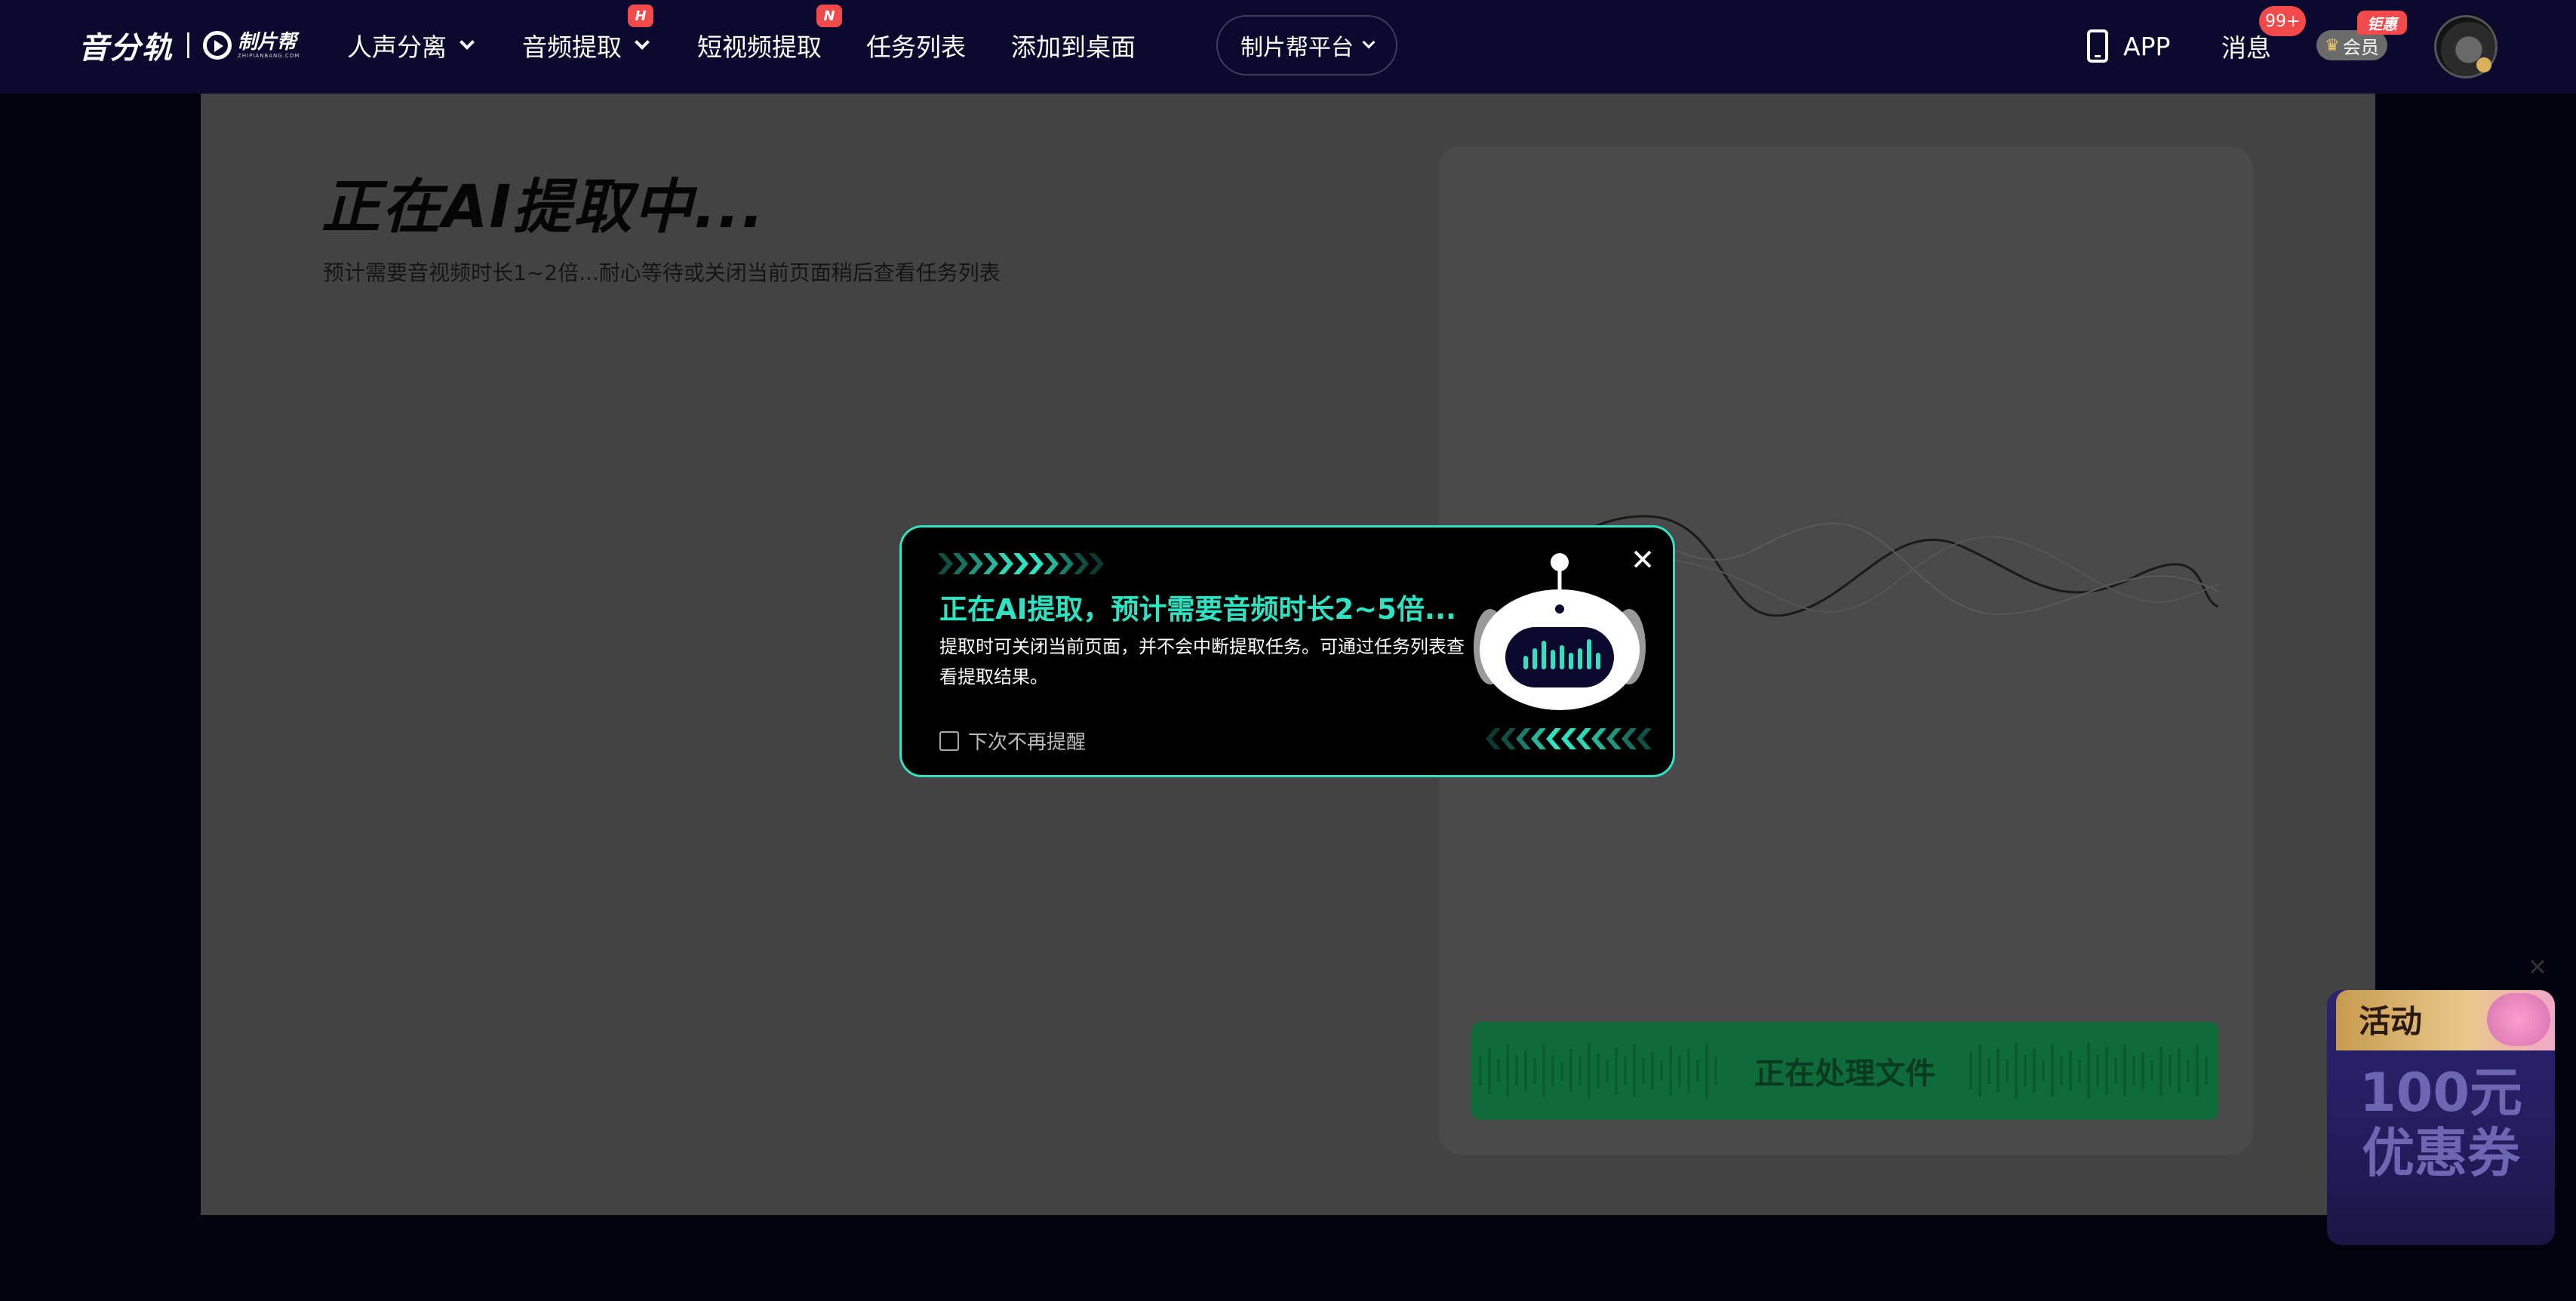 The image size is (2576, 1301). What do you see at coordinates (2537, 967) in the screenshot?
I see `promo-close-icon` at bounding box center [2537, 967].